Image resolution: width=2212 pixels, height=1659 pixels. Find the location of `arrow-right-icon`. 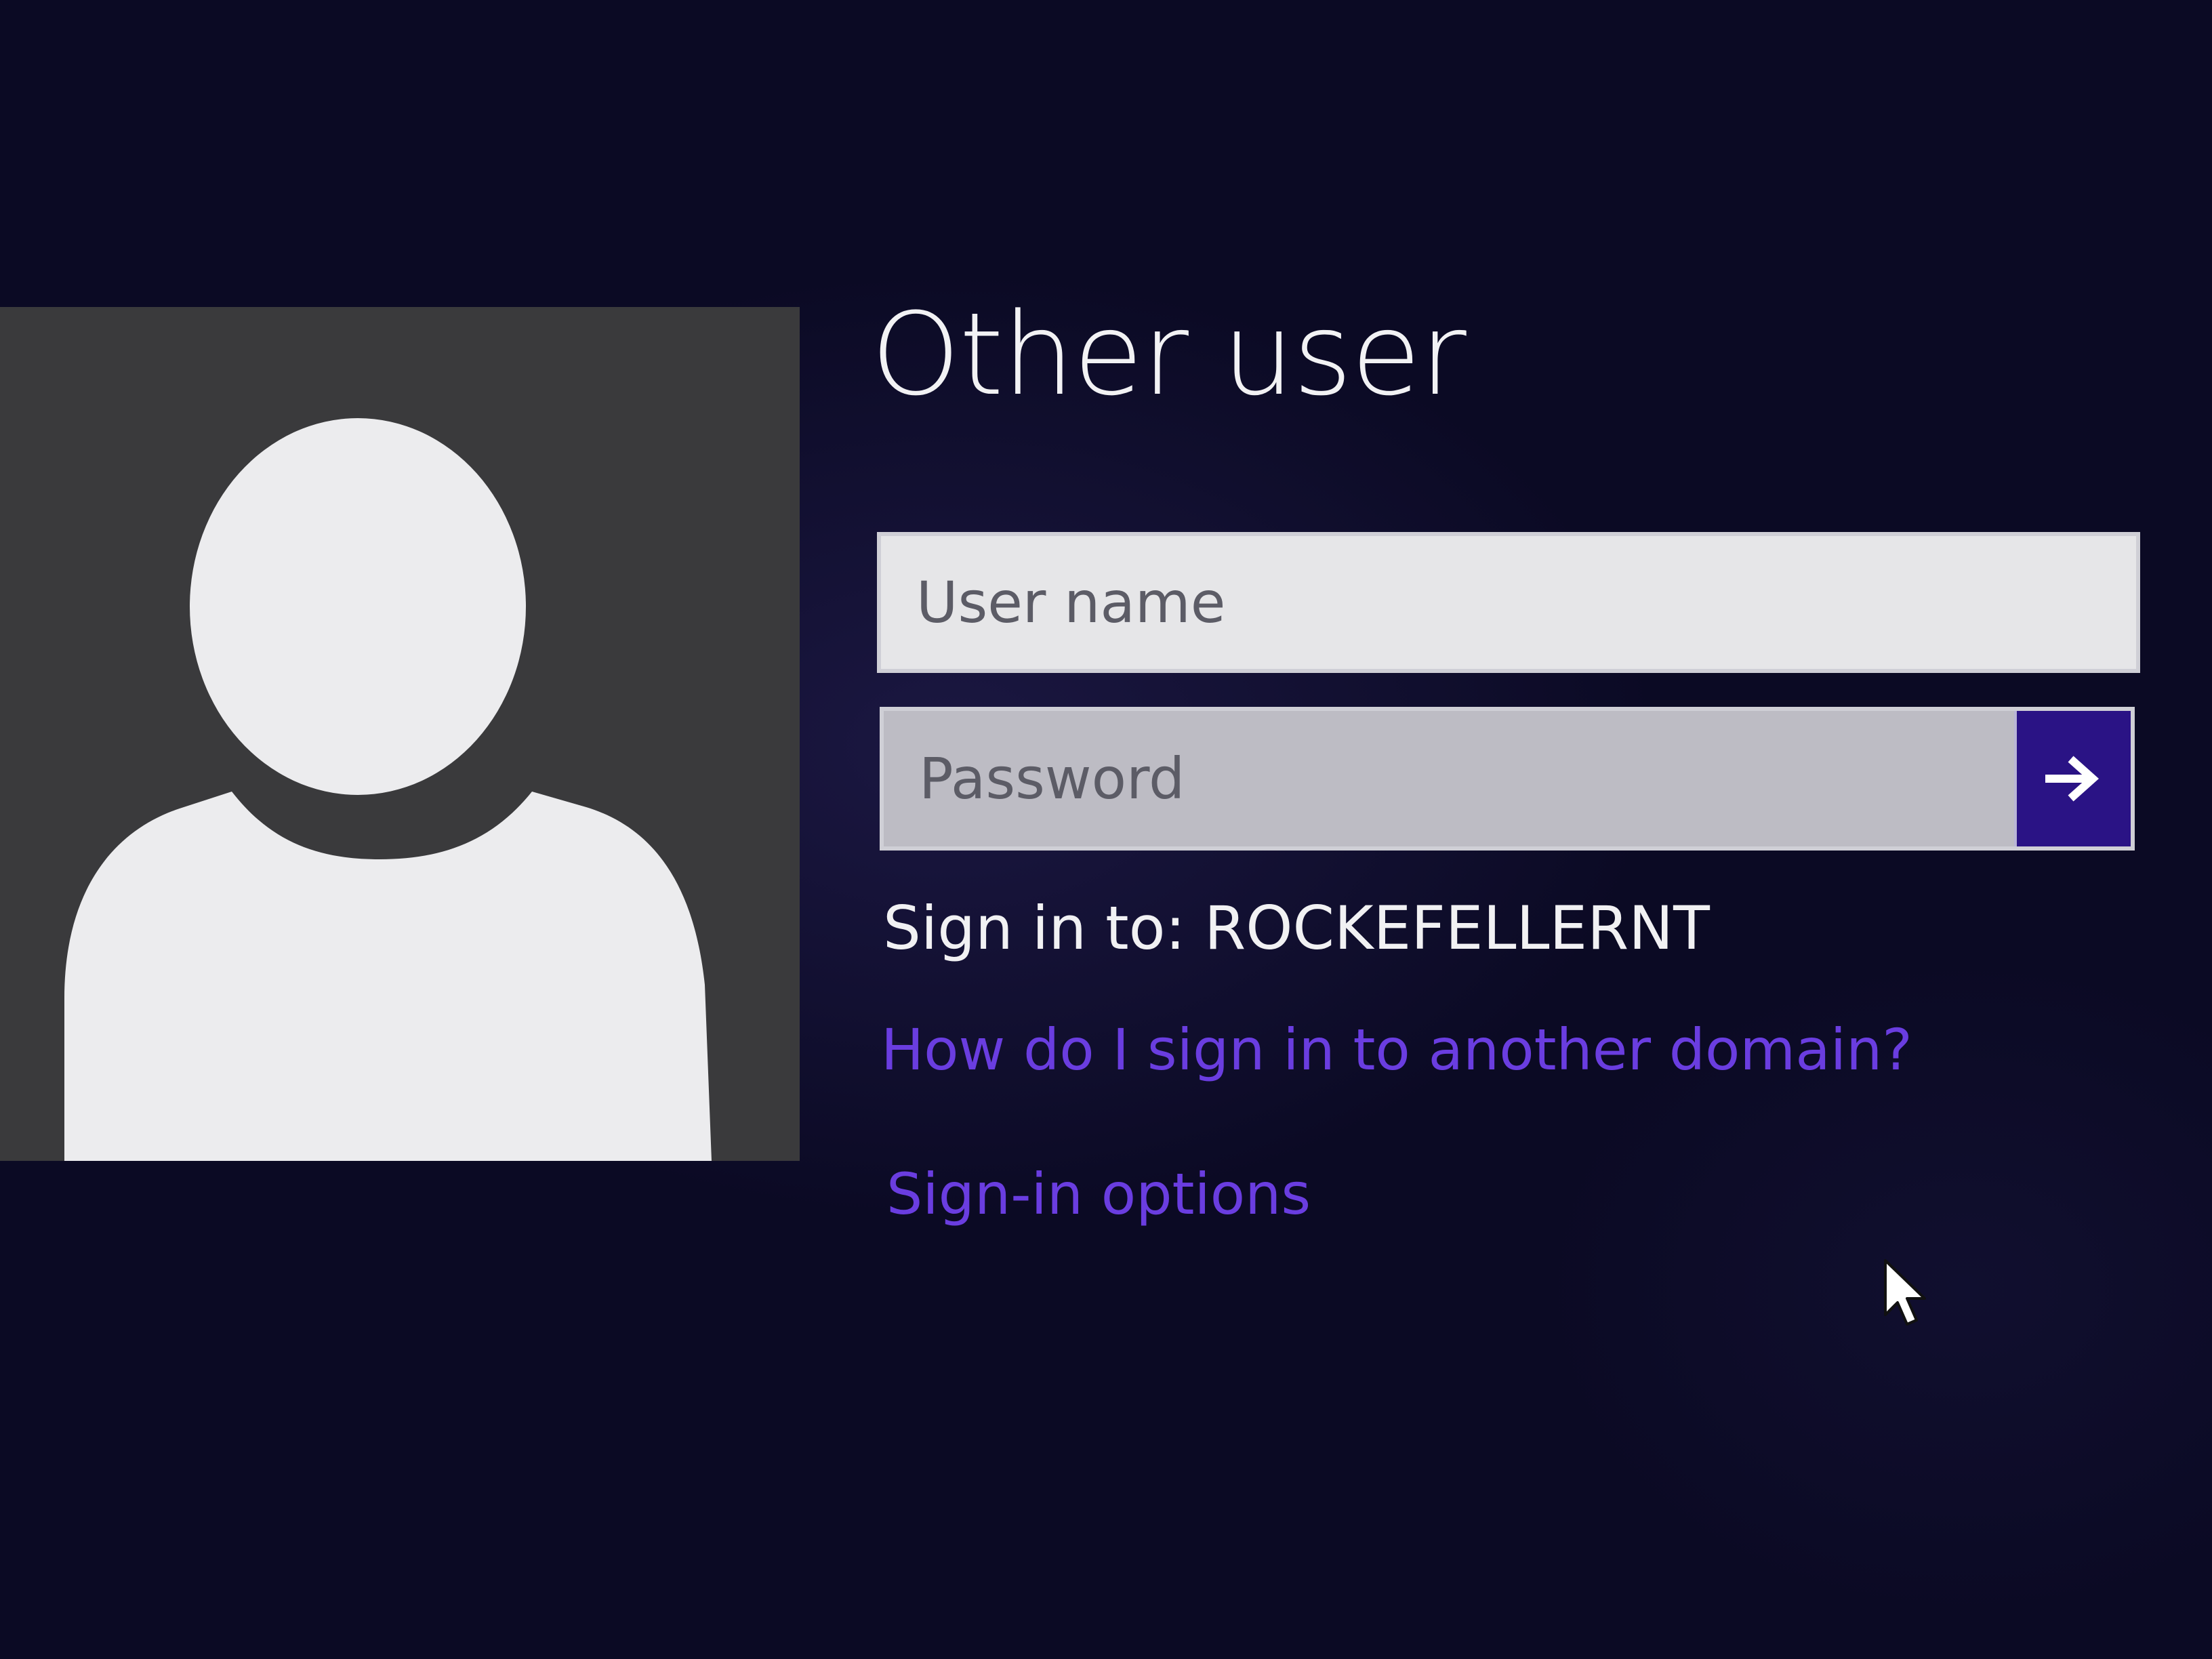

arrow-right-icon is located at coordinates (2072, 779).